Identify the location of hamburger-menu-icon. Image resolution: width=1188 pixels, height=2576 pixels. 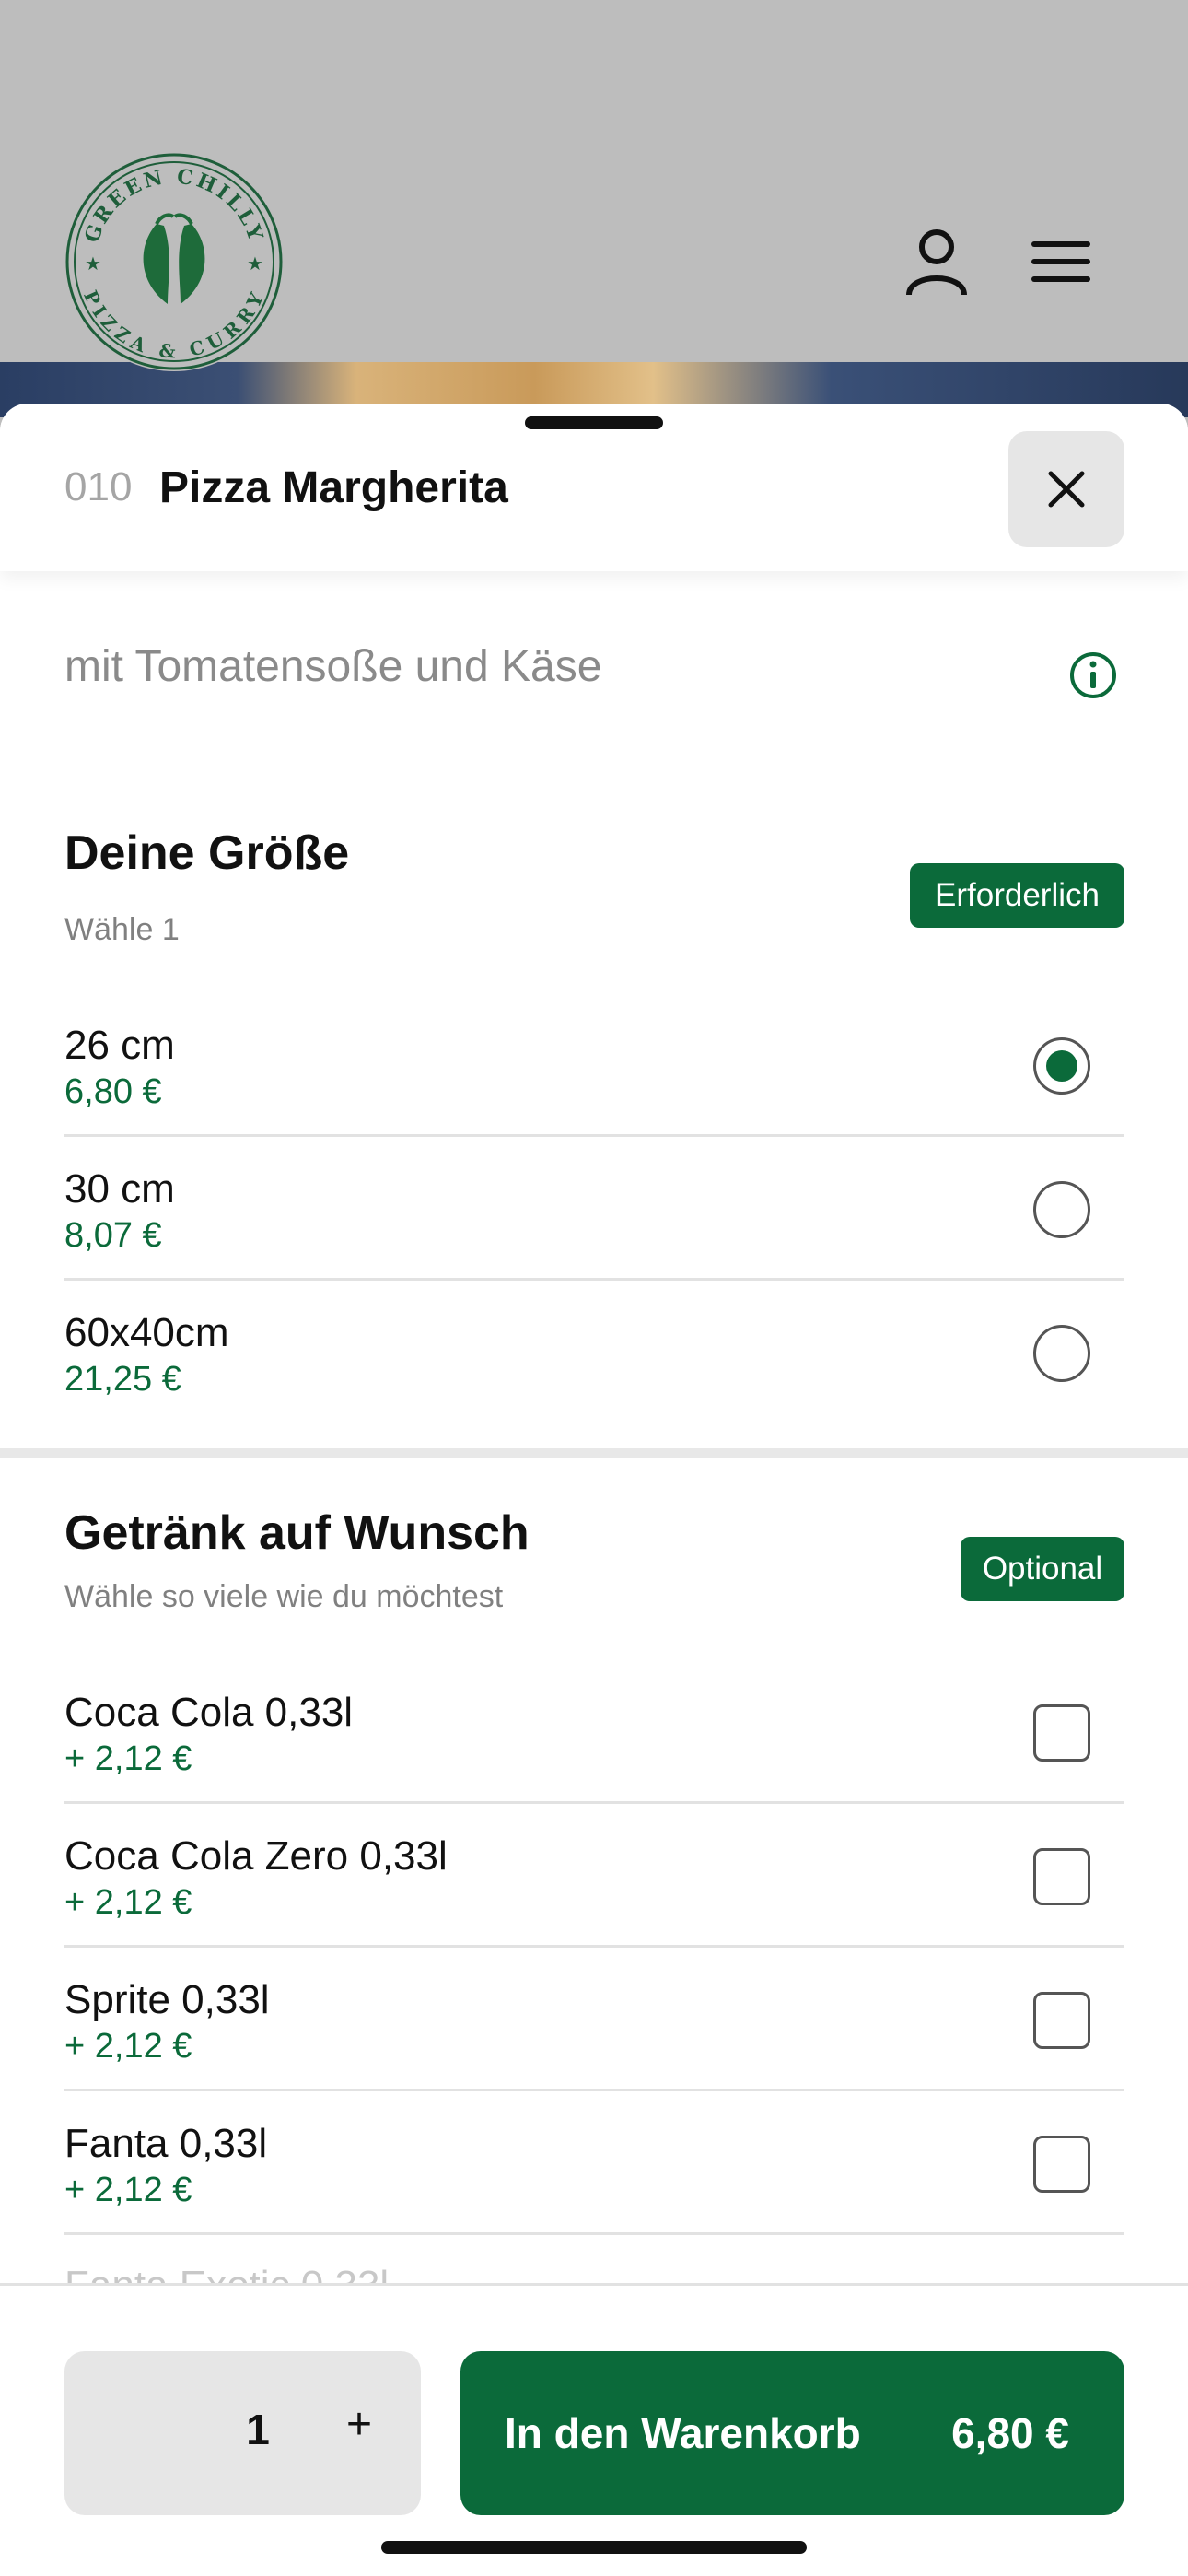
(1060, 261).